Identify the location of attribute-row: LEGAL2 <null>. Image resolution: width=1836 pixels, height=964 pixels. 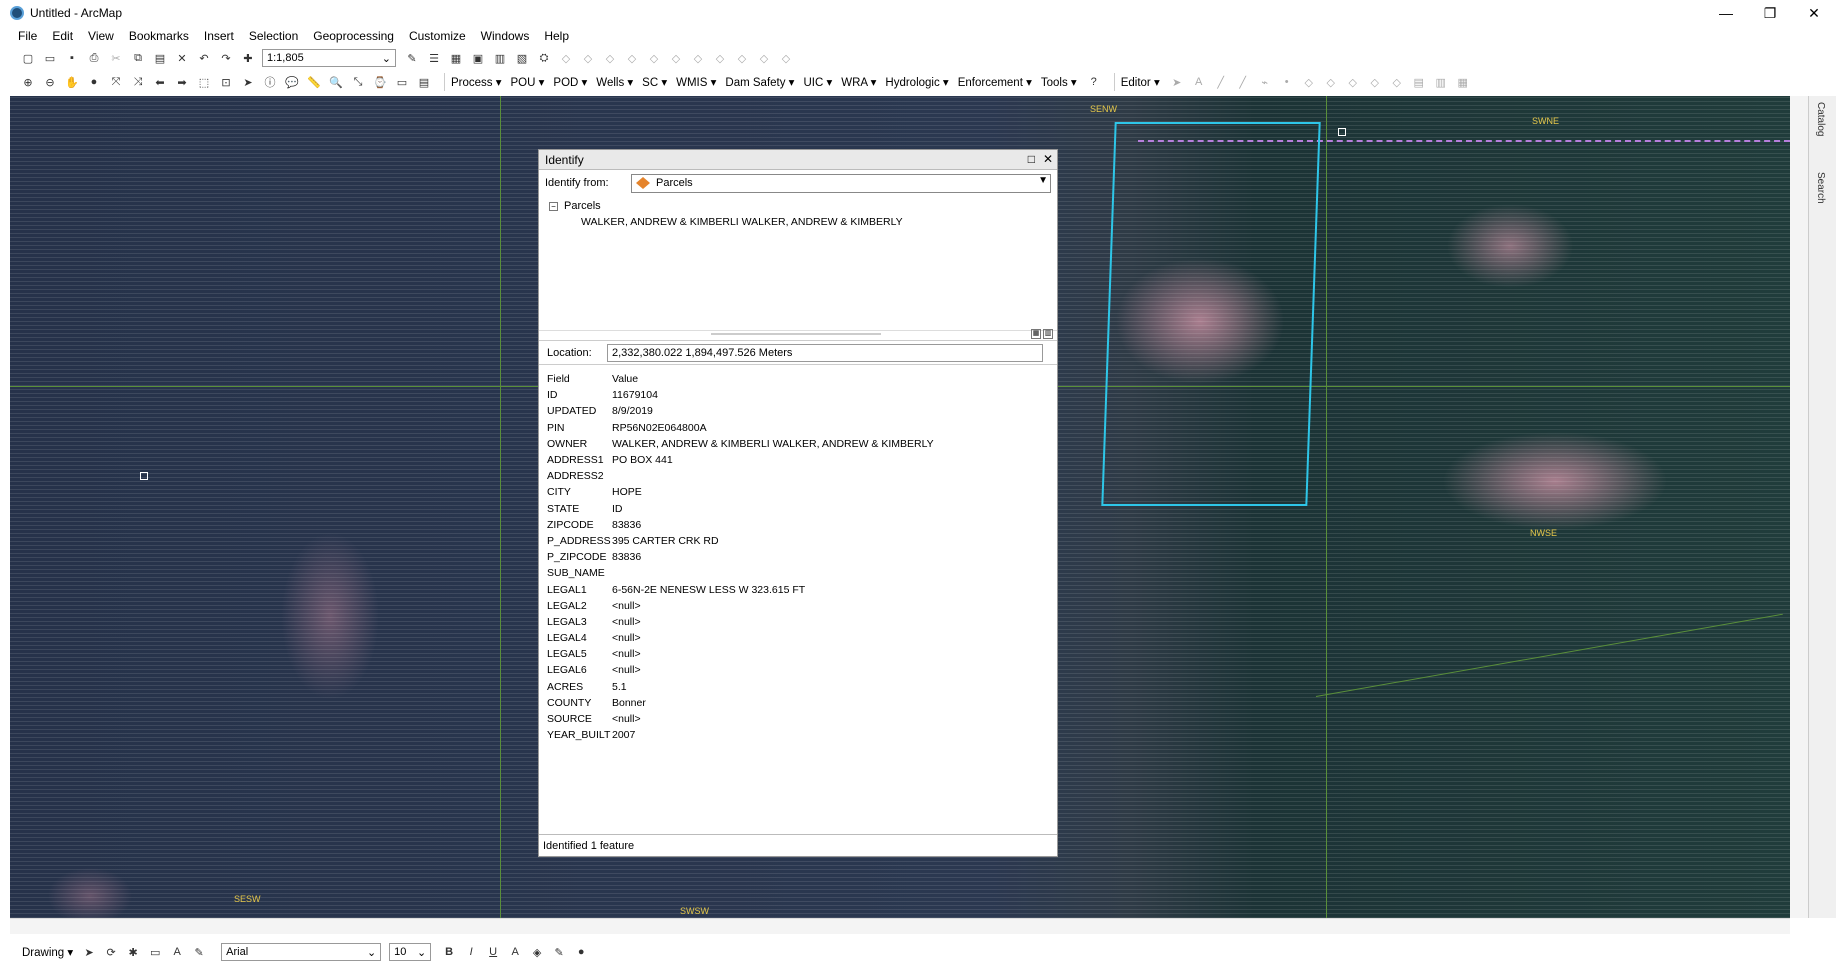
(798, 606).